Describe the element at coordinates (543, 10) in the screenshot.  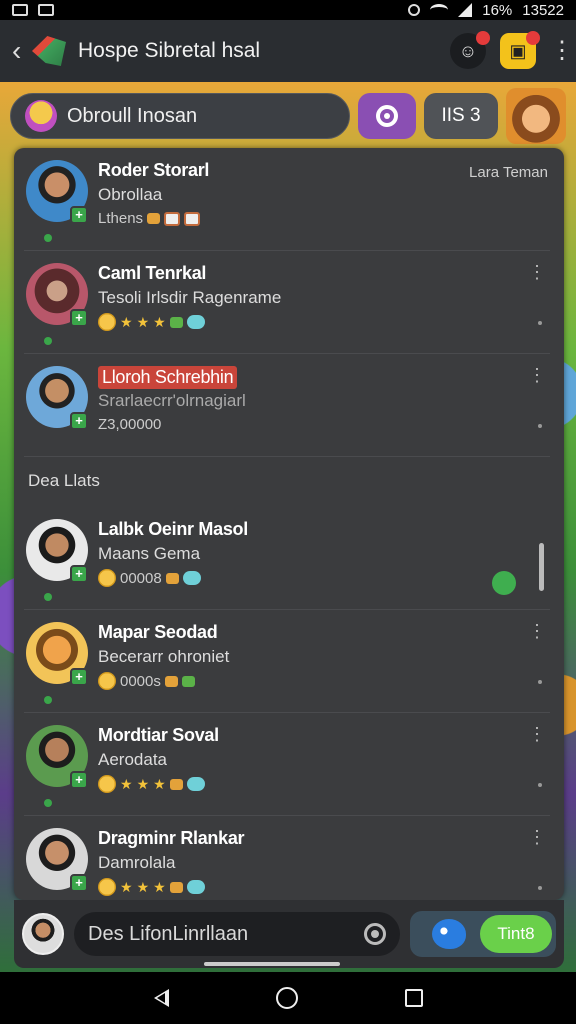
I see `clock: 13522` at that location.